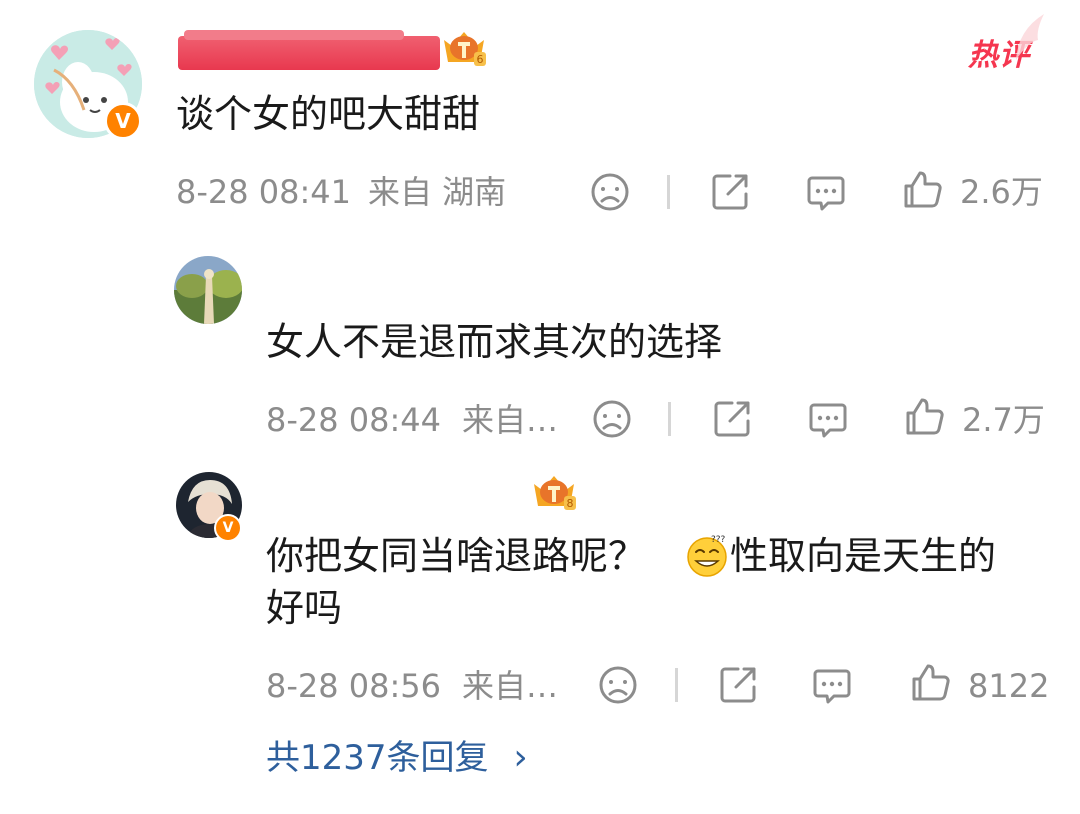 The width and height of the screenshot is (1080, 814). I want to click on like-count: 2.6万, so click(1001, 192).